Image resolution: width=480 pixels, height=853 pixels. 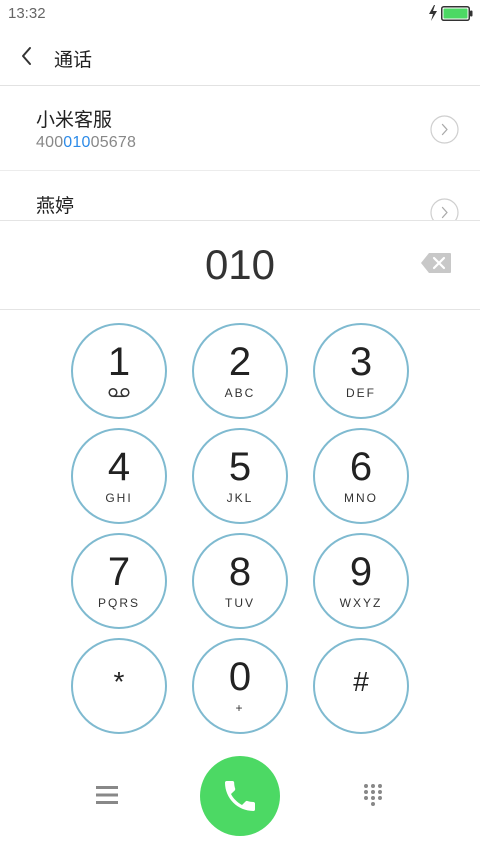 What do you see at coordinates (240, 677) in the screenshot?
I see `key-digit: 0` at bounding box center [240, 677].